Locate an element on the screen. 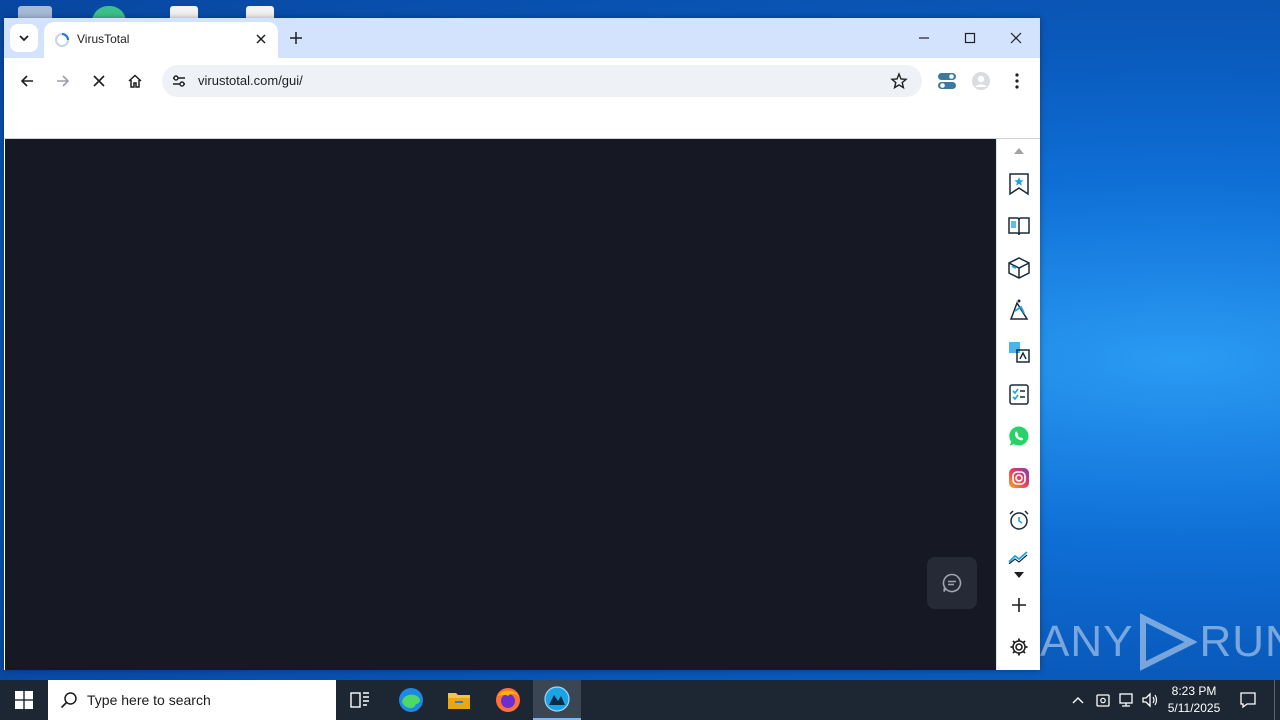 This screenshot has width=1280, height=720. minimize-icon is located at coordinates (924, 38).